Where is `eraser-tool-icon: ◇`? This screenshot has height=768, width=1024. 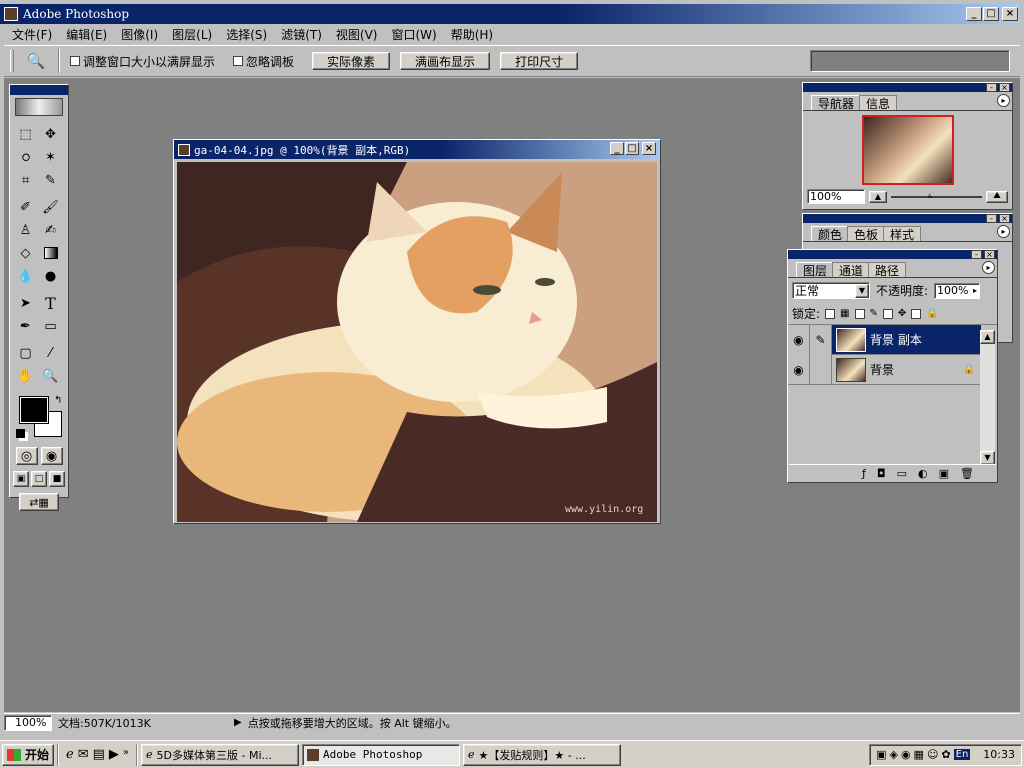 eraser-tool-icon: ◇ is located at coordinates (26, 253).